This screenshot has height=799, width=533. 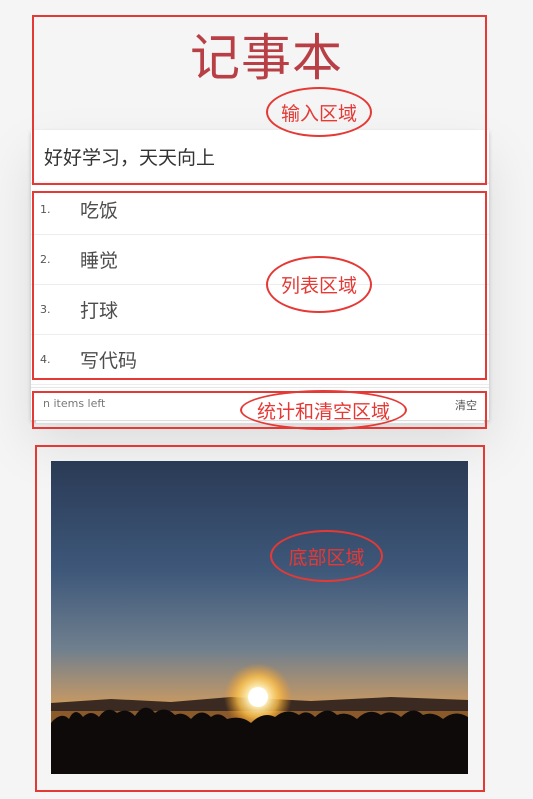 I want to click on input-region-label-text: 输入区域, so click(x=318, y=113).